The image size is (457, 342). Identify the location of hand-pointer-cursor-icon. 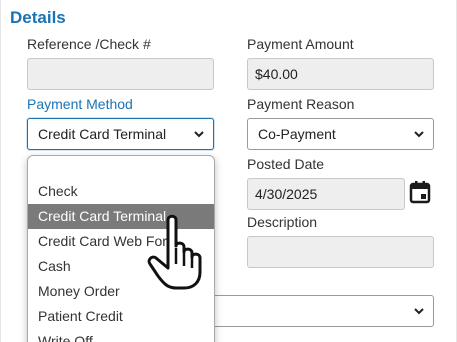
(174, 252).